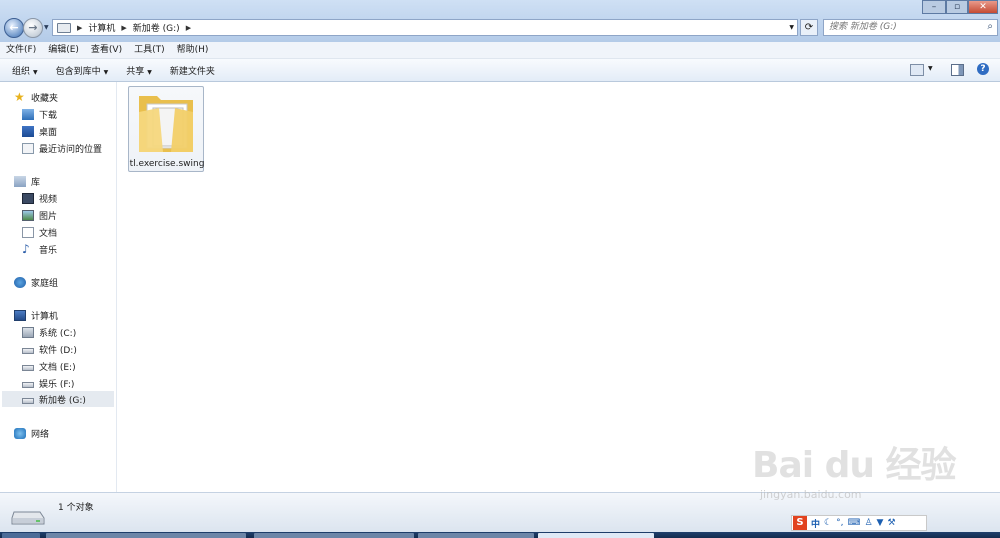 Image resolution: width=1000 pixels, height=538 pixels. What do you see at coordinates (57, 384) in the screenshot?
I see `sidebar-item-label: 娱乐 (F:)` at bounding box center [57, 384].